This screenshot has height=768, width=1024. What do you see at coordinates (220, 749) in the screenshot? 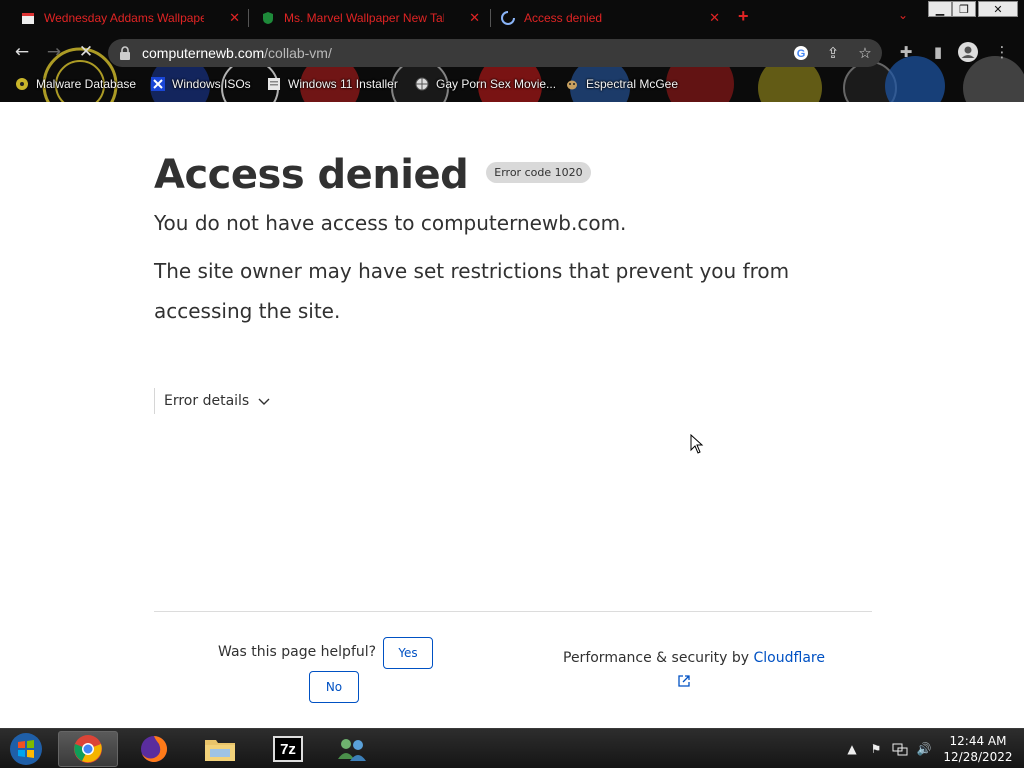
I see `taskbar-file-explorer` at bounding box center [220, 749].